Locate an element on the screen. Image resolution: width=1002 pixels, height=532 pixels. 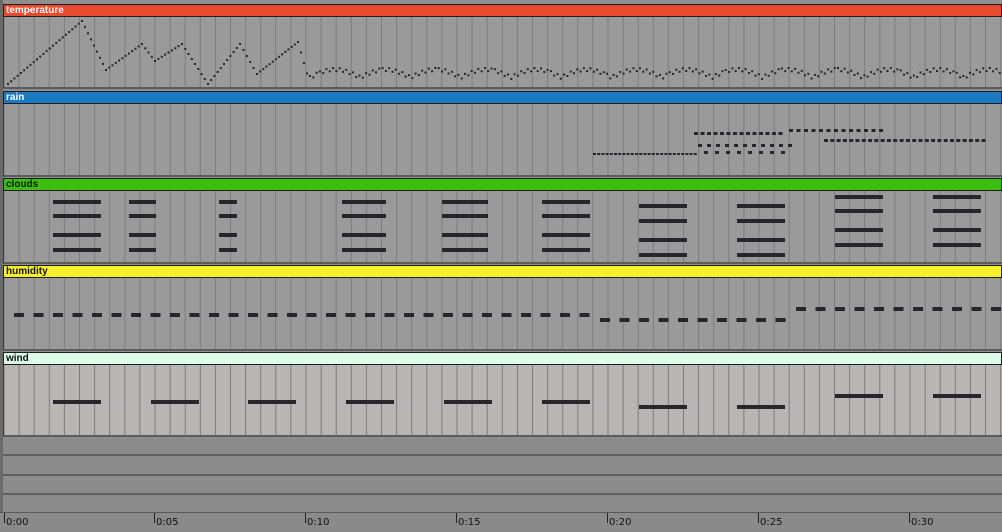
track-name-wind: wind is located at coordinates (17, 358).